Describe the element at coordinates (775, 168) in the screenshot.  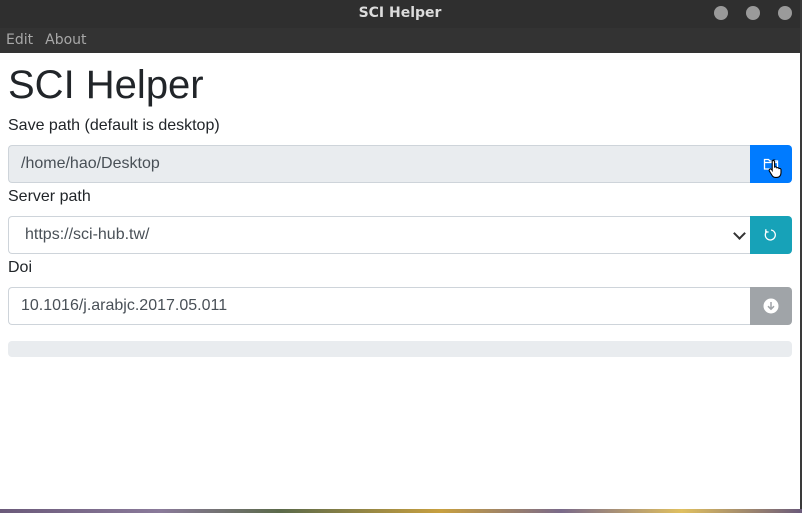
I see `mouse-cursor-icon` at that location.